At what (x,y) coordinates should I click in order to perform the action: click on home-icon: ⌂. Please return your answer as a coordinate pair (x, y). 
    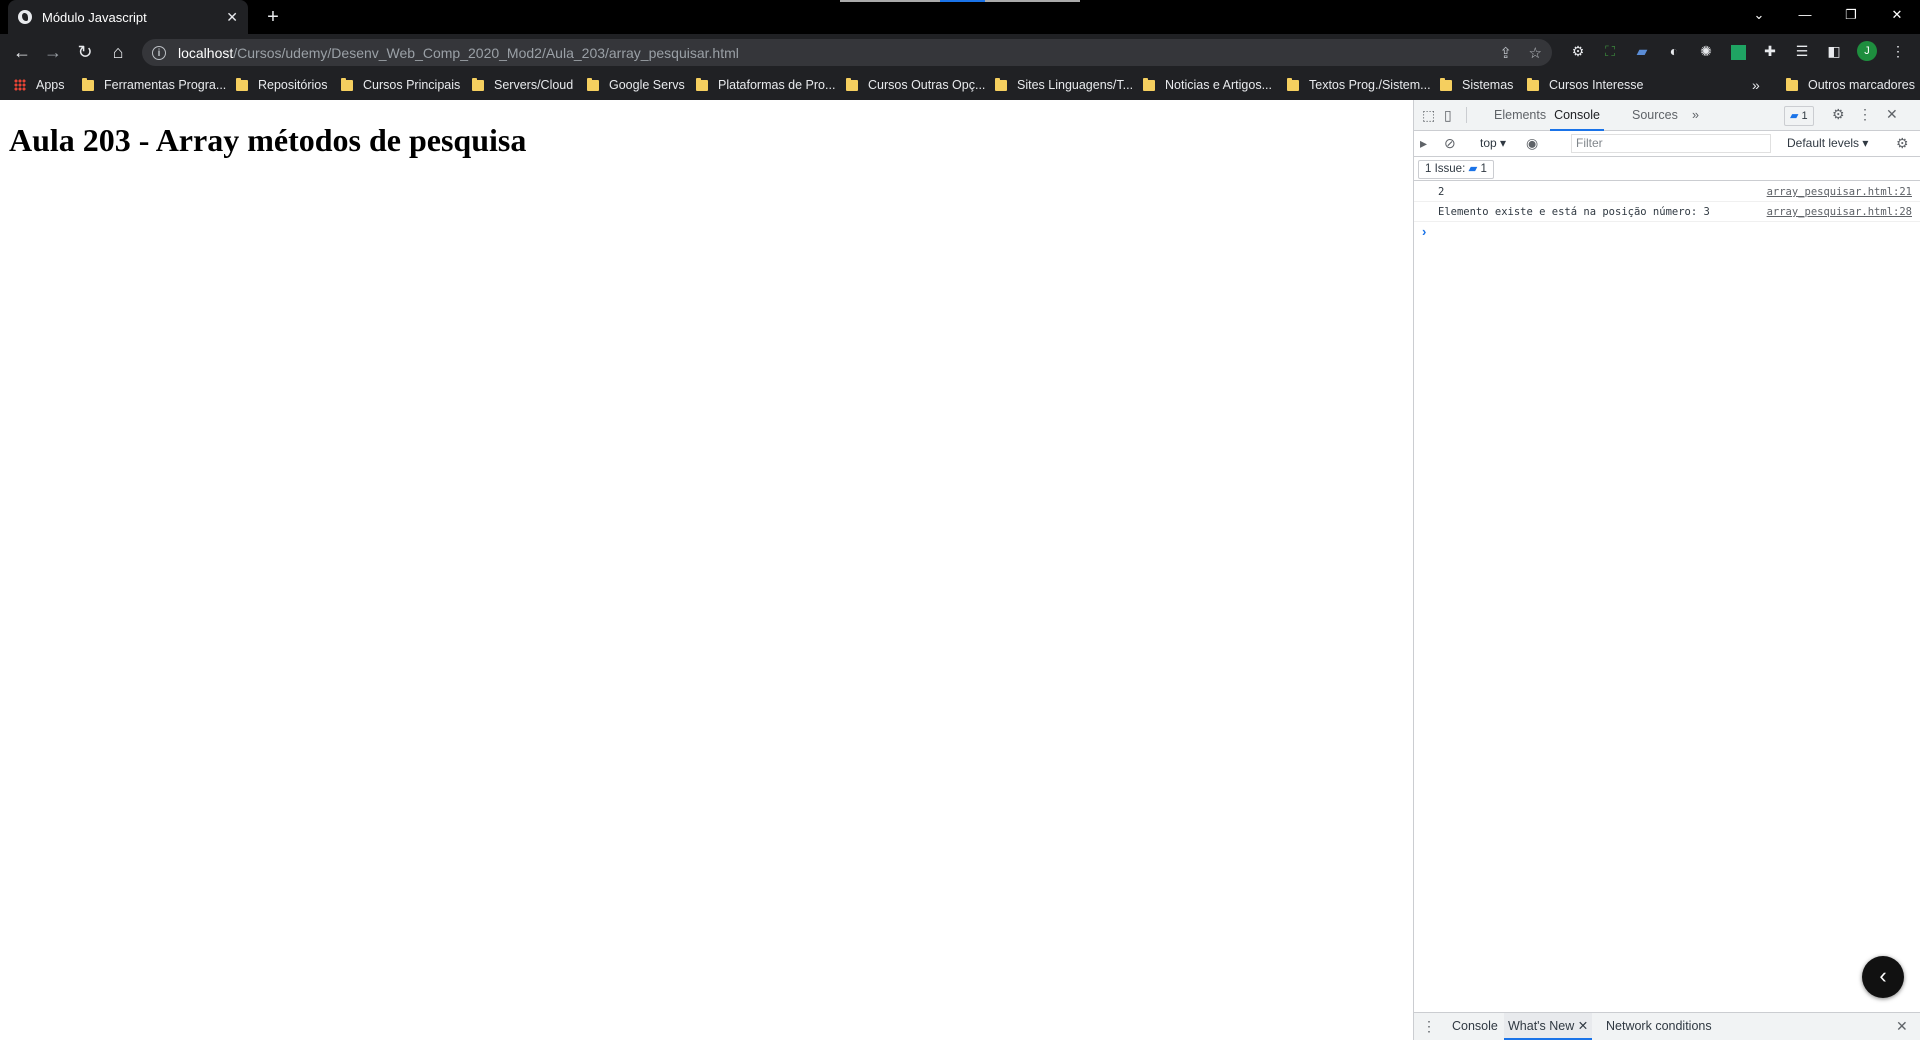
    Looking at the image, I should click on (118, 52).